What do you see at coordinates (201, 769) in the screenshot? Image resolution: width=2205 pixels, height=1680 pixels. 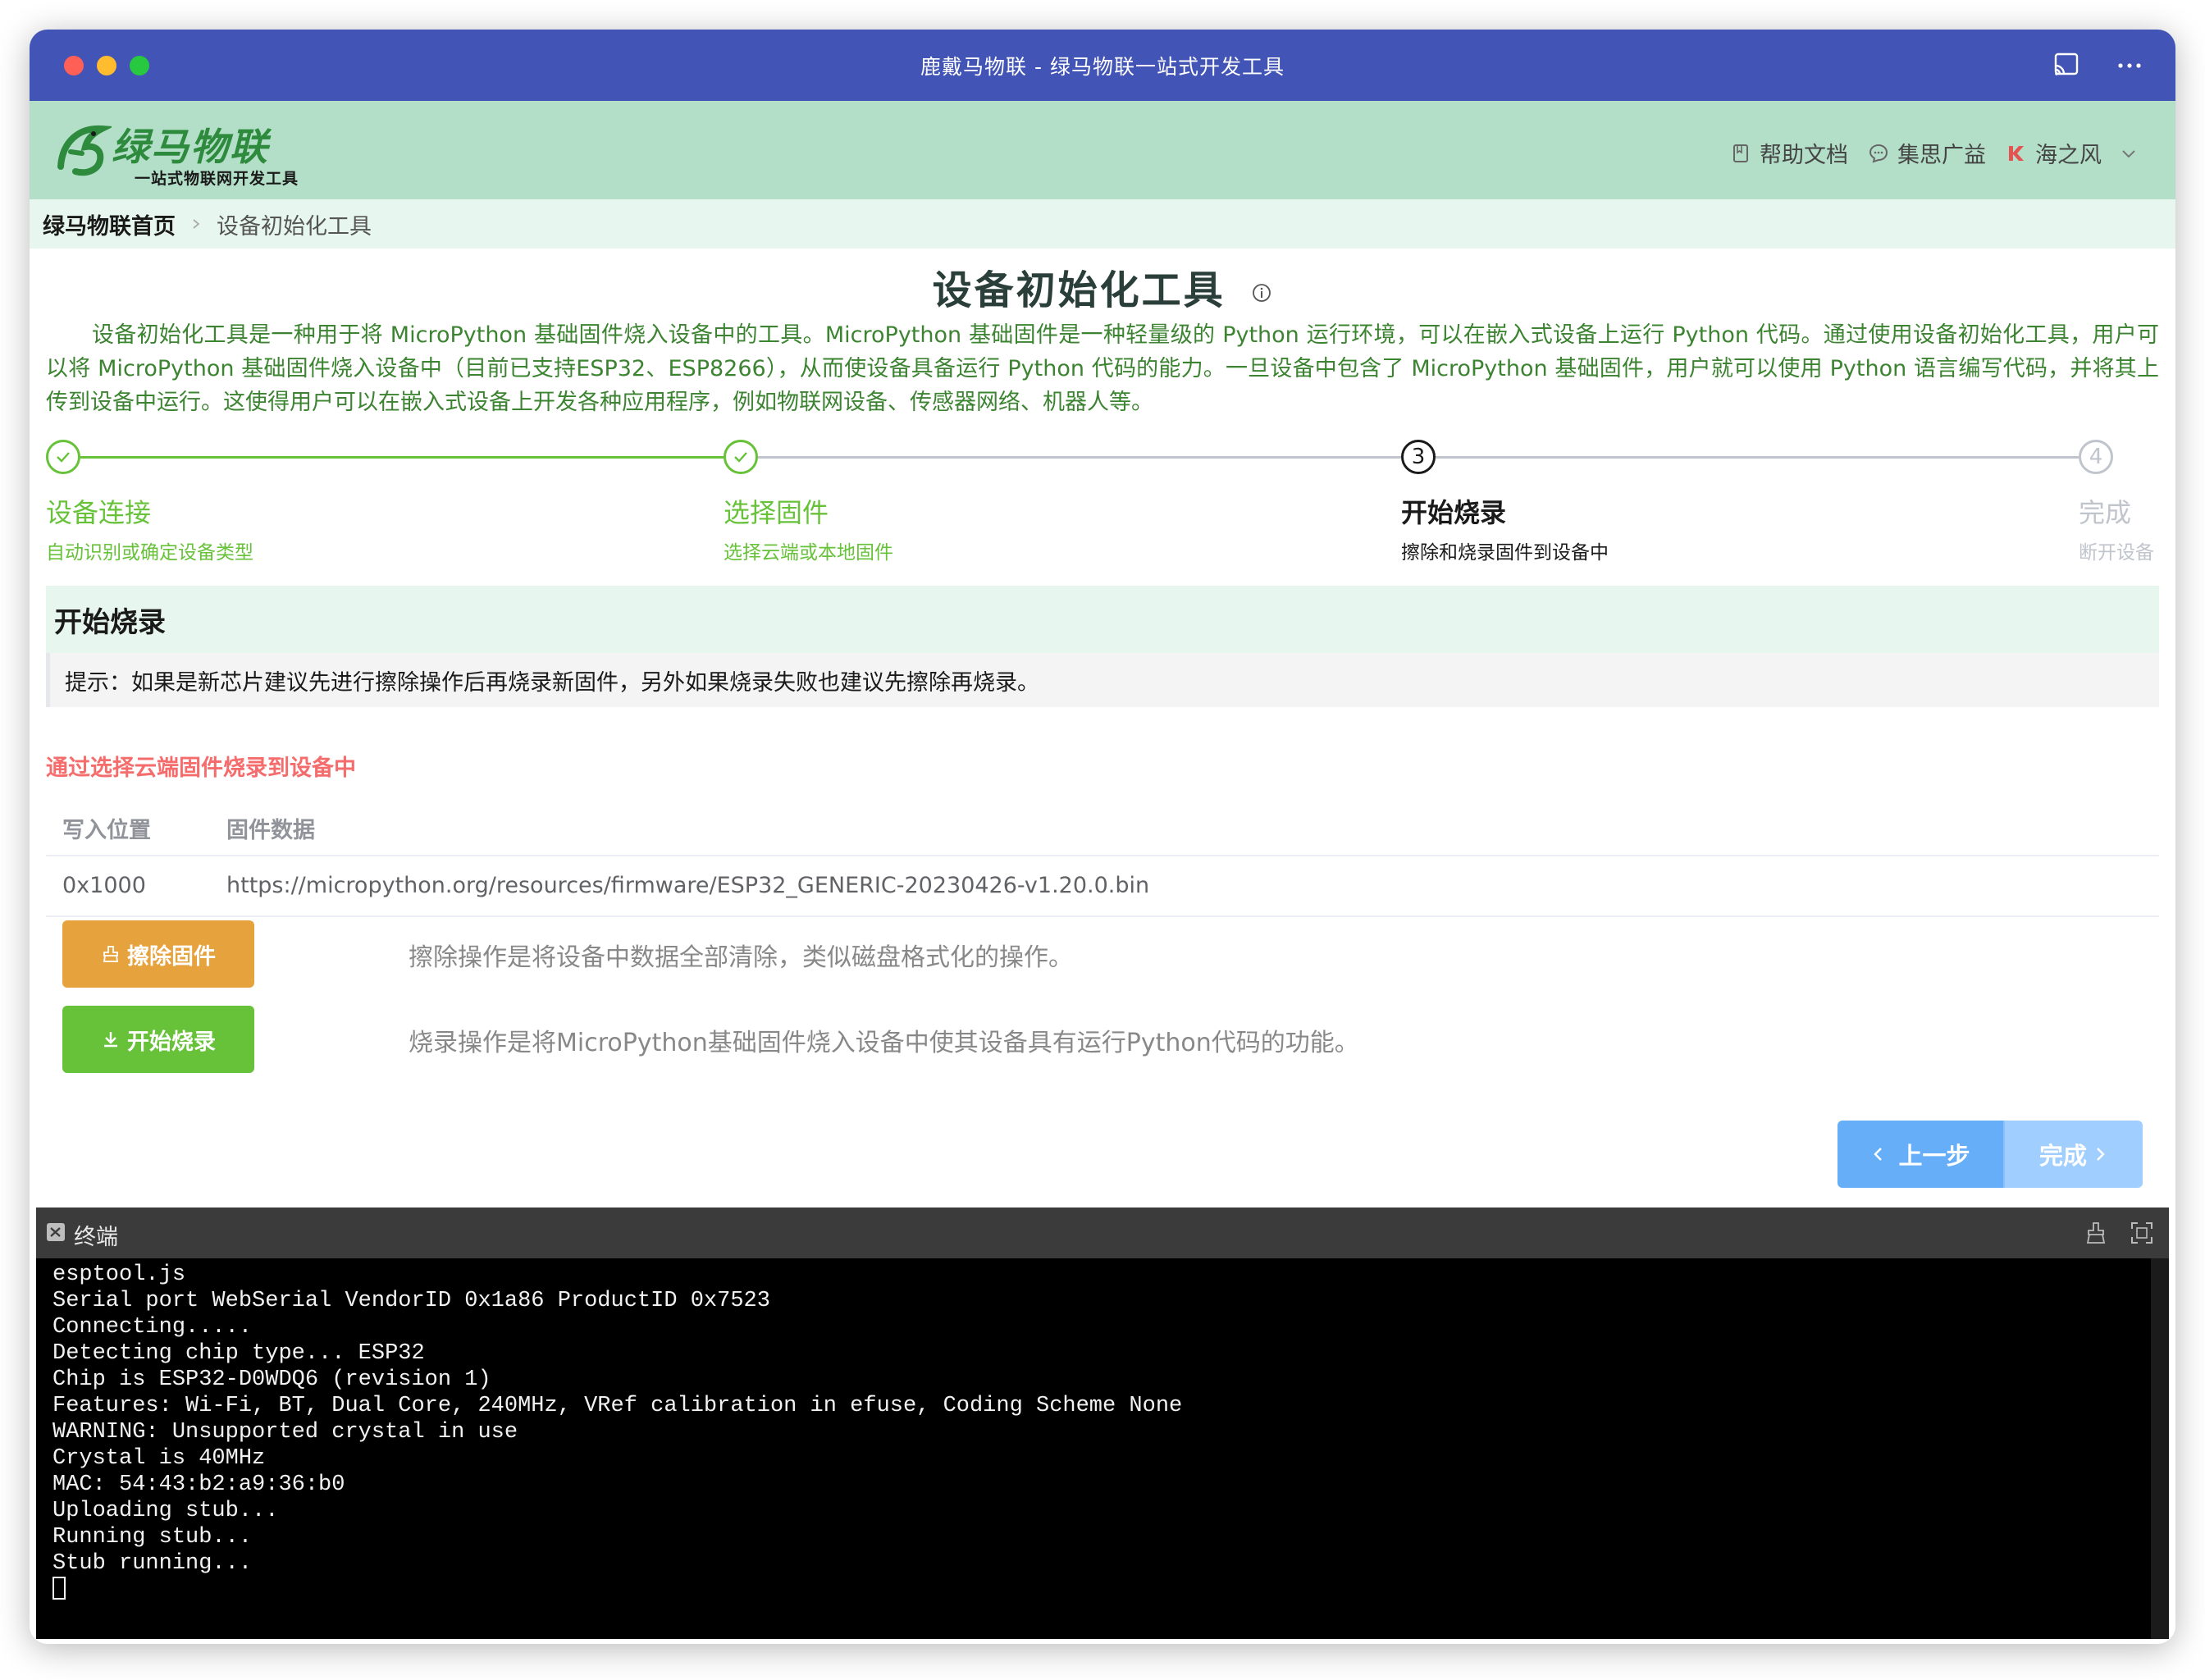 I see `firmware-source-note: 通过选择云端固件烧录到设备中` at bounding box center [201, 769].